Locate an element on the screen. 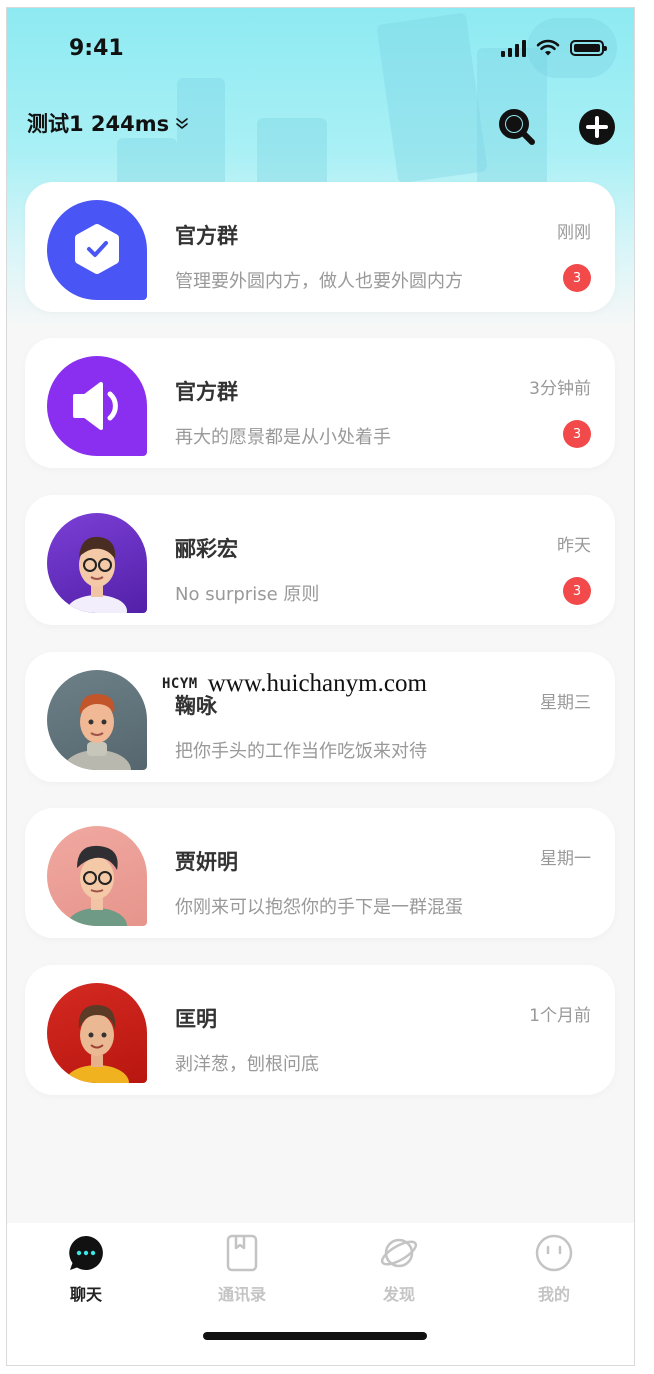 The image size is (654, 1374). chat-name: 匡明 is located at coordinates (196, 1019).